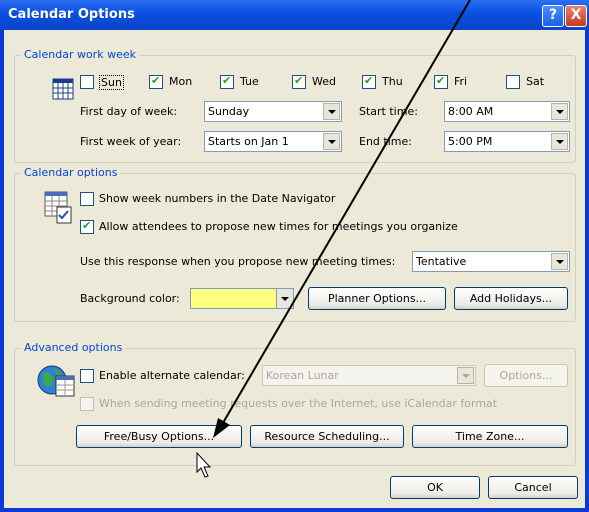 This screenshot has width=589, height=512. I want to click on mon-label: Mon, so click(181, 81).